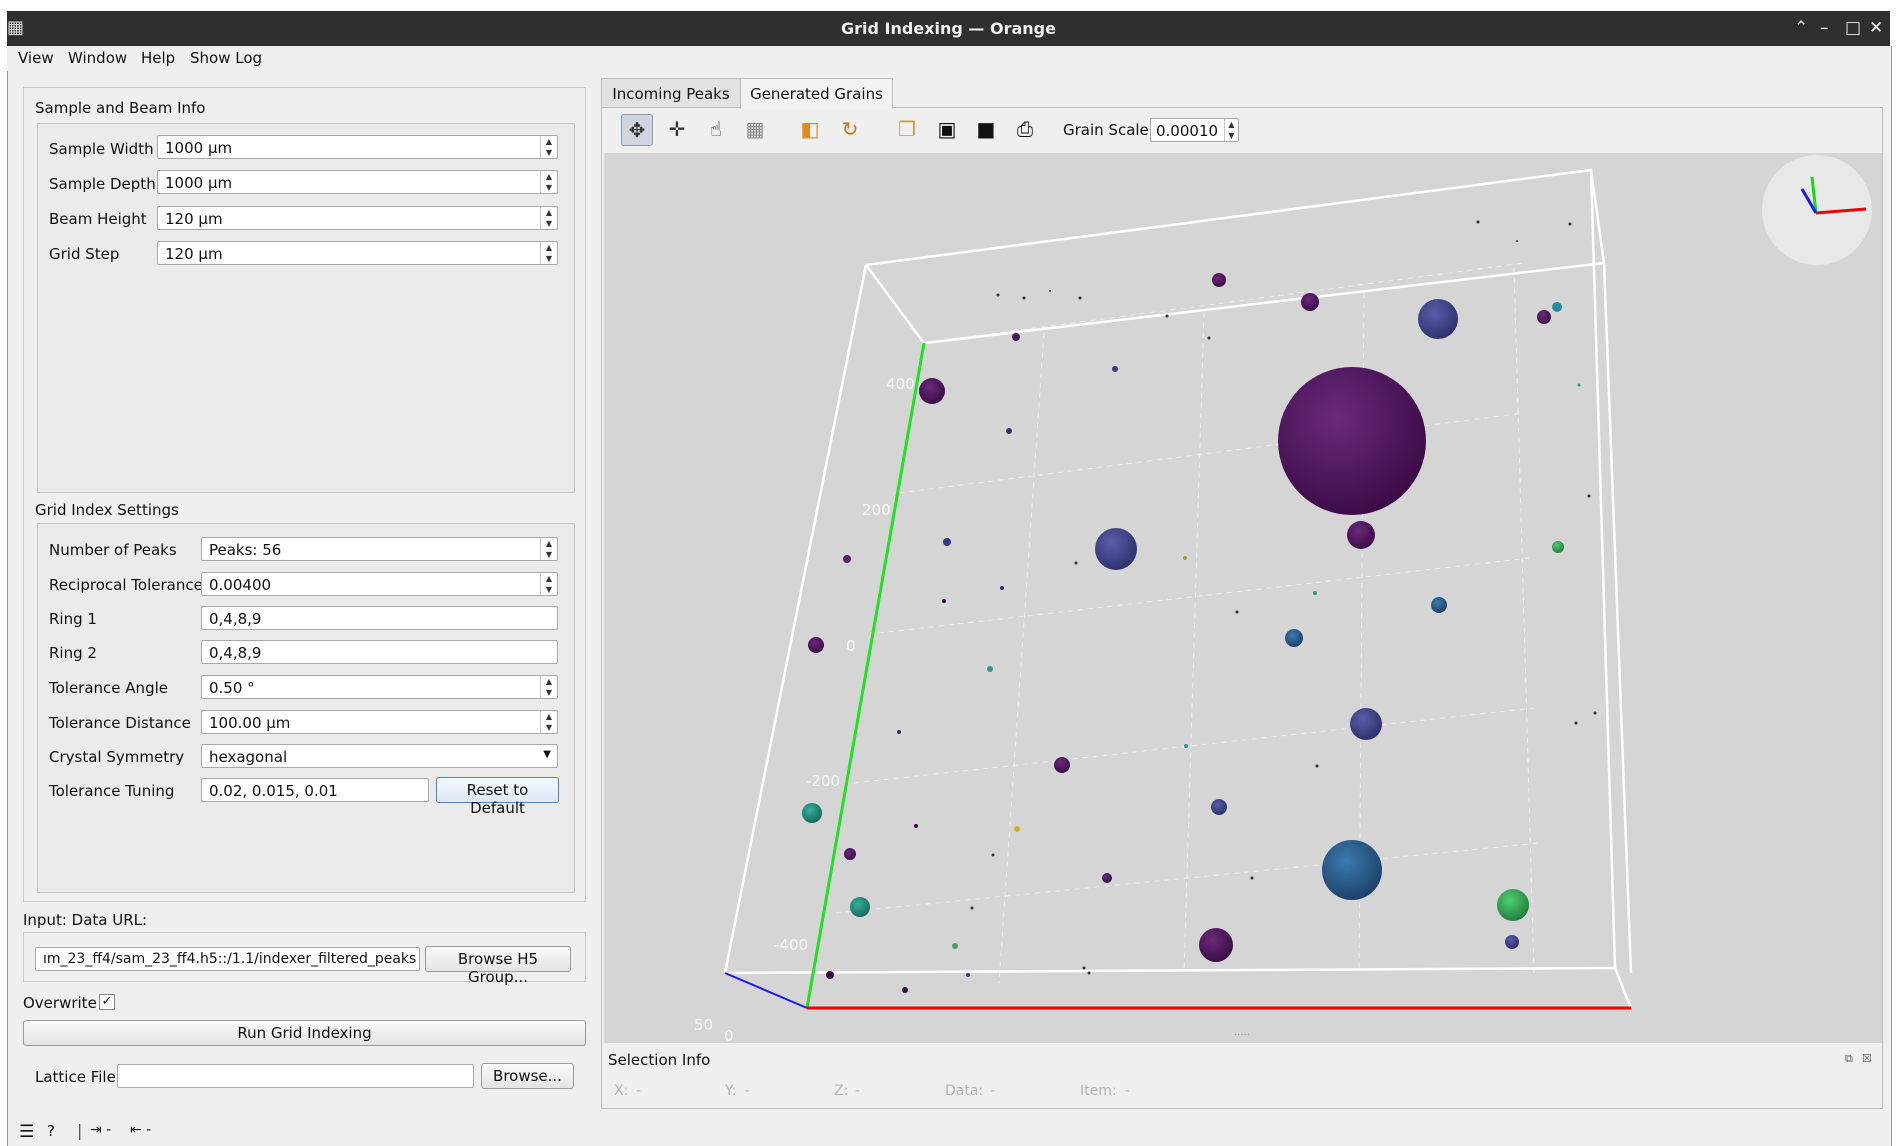 The height and width of the screenshot is (1146, 1899). What do you see at coordinates (379, 652) in the screenshot?
I see `ring2-input: 0,4,8,9` at bounding box center [379, 652].